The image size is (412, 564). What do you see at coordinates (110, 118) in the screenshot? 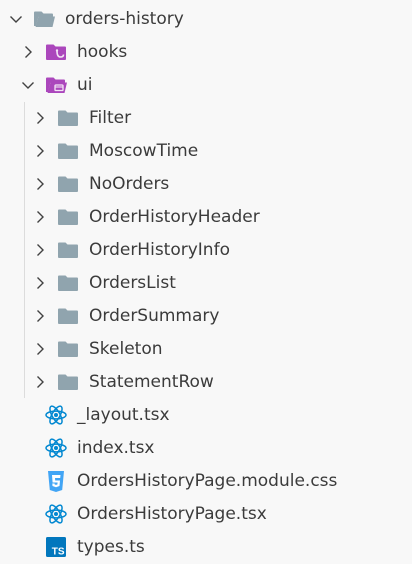
I see `tree-item-label: Filter` at bounding box center [110, 118].